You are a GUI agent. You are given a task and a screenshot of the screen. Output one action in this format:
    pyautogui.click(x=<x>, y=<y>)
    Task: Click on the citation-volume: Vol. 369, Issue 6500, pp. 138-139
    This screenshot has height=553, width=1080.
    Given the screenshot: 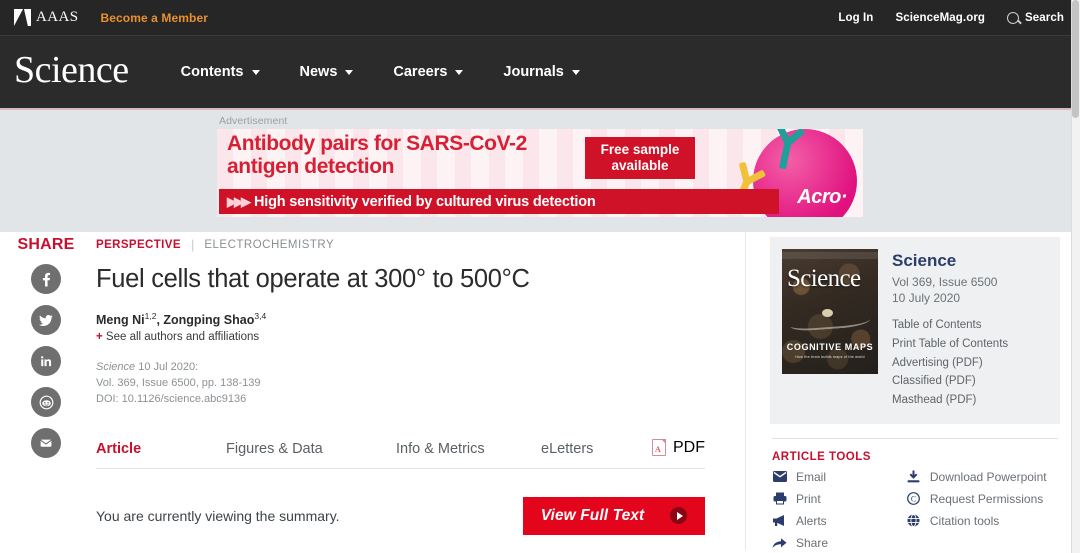 What is the action you would take?
    pyautogui.click(x=178, y=382)
    